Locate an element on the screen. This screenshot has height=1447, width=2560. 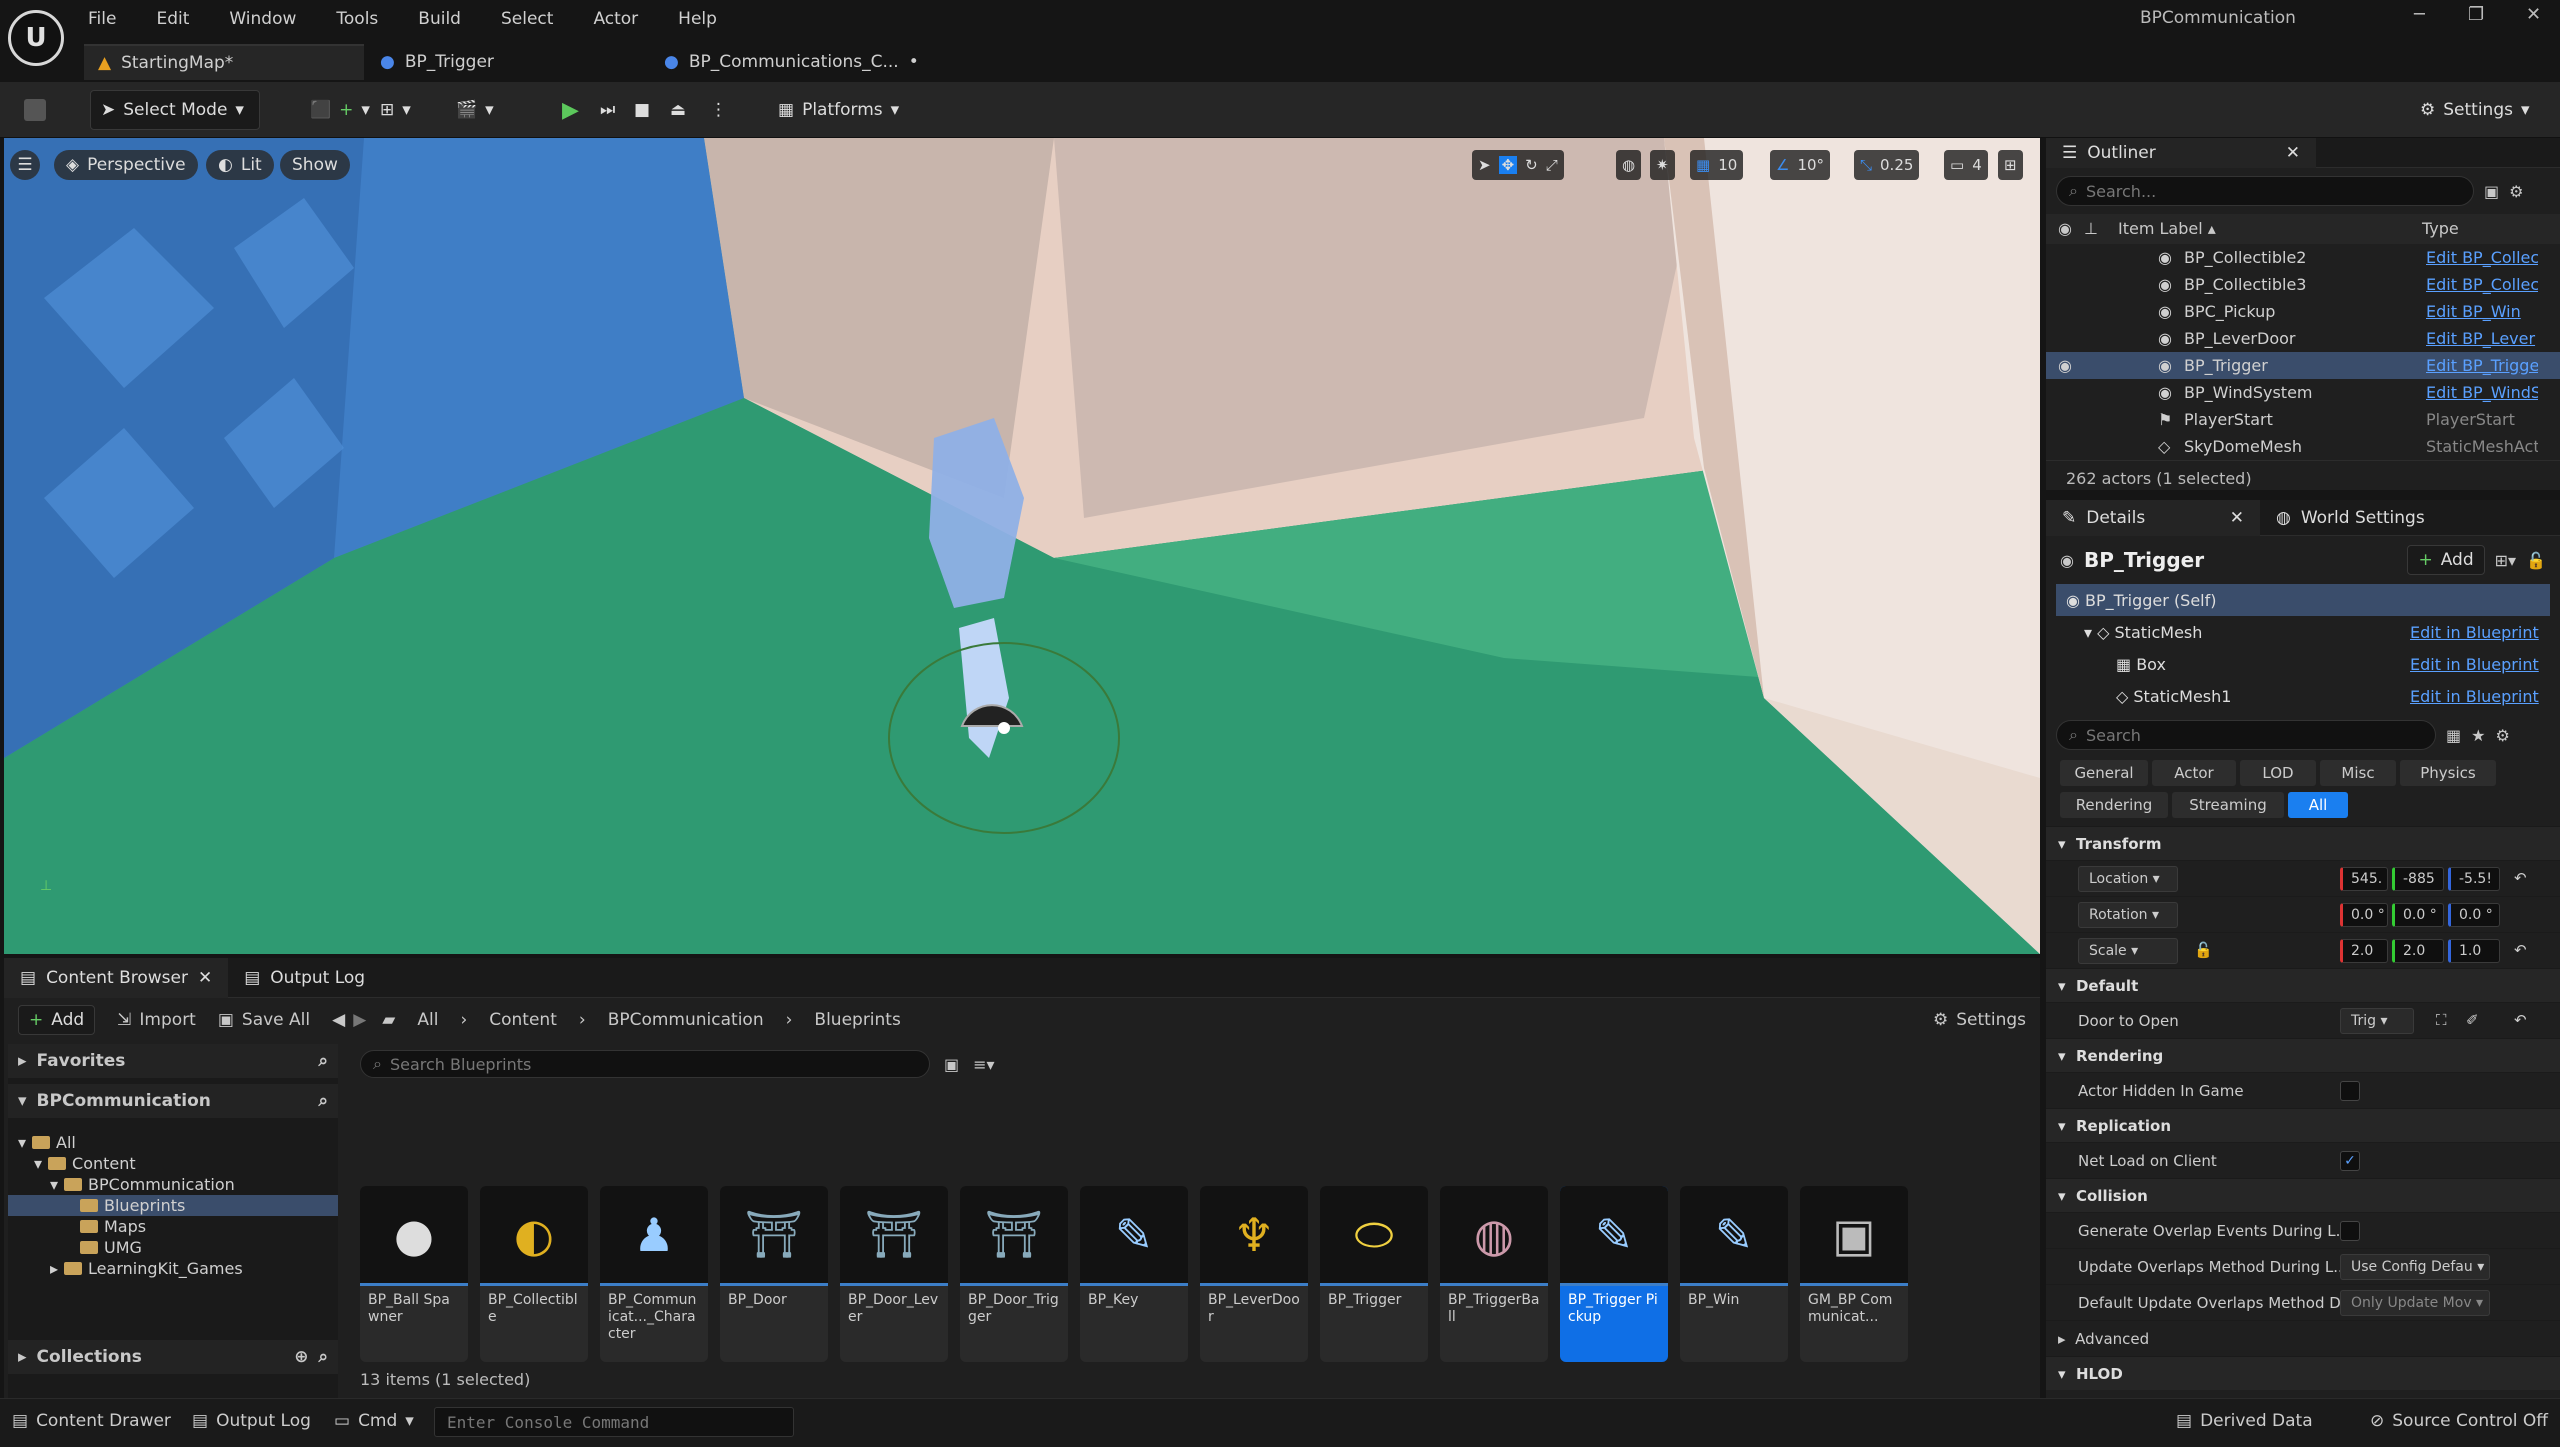
asset-tile: ◐ BP_Collectible is located at coordinates (534, 1274).